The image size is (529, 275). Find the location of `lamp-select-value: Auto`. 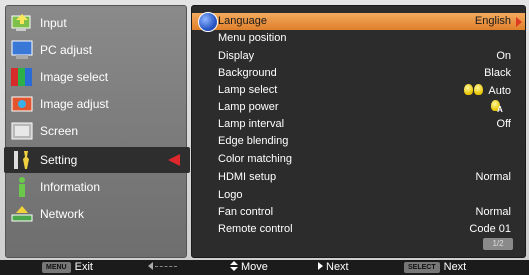

lamp-select-value: Auto is located at coordinates (499, 91).